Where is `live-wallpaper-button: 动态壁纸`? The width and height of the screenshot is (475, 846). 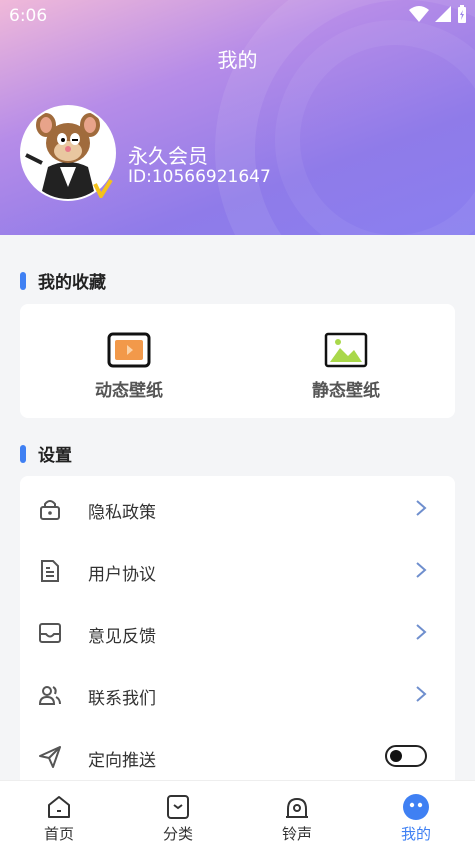 live-wallpaper-button: 动态壁纸 is located at coordinates (129, 366).